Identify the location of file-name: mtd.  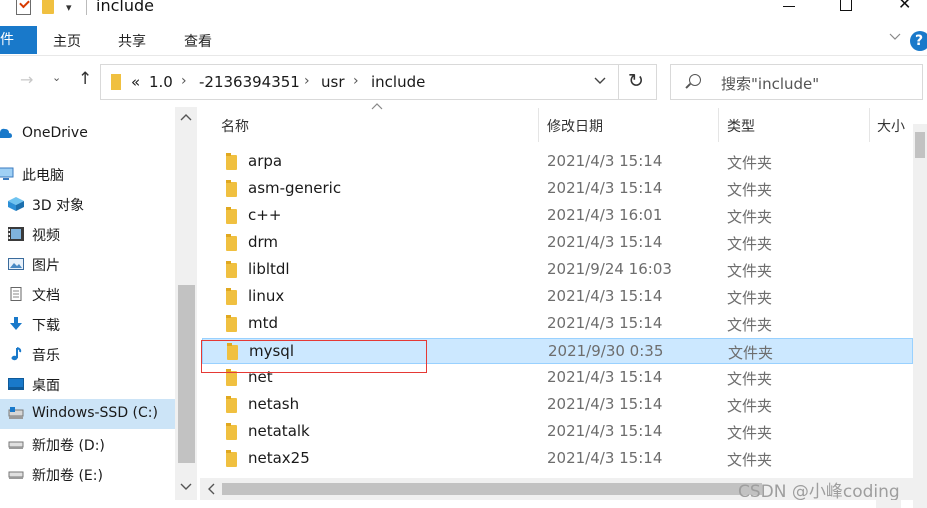
(263, 323).